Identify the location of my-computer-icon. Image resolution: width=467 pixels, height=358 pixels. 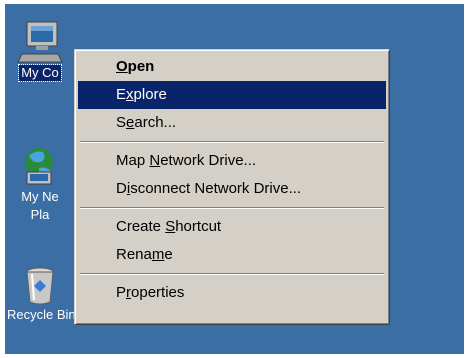
(40, 42).